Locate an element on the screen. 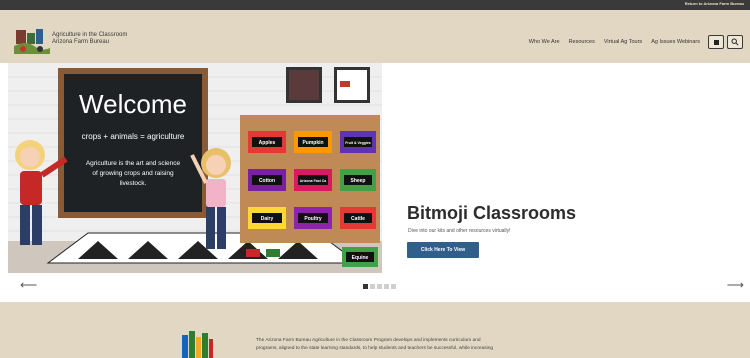 This screenshot has width=750, height=358. nav-resources: Resources is located at coordinates (582, 42).